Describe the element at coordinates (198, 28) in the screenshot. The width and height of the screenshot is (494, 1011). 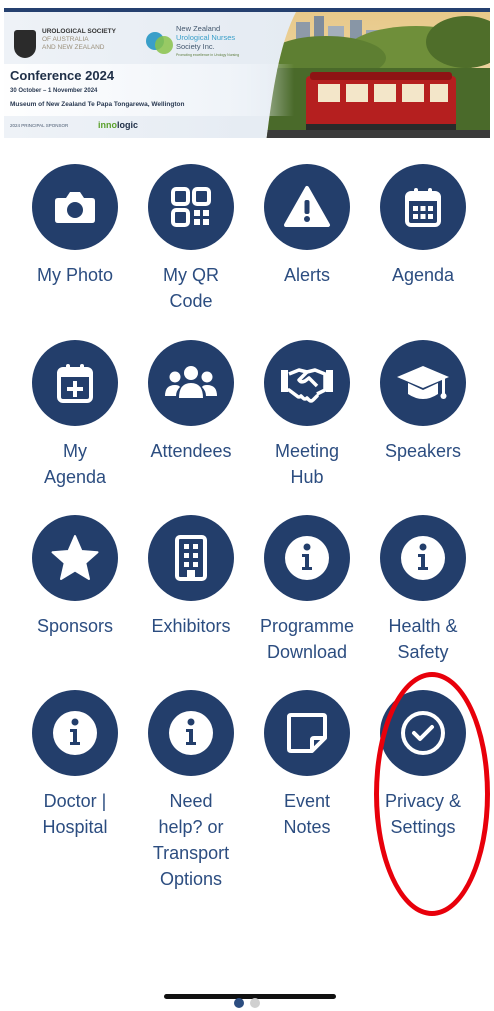
I see `nz-name-line1: New Zealand` at that location.